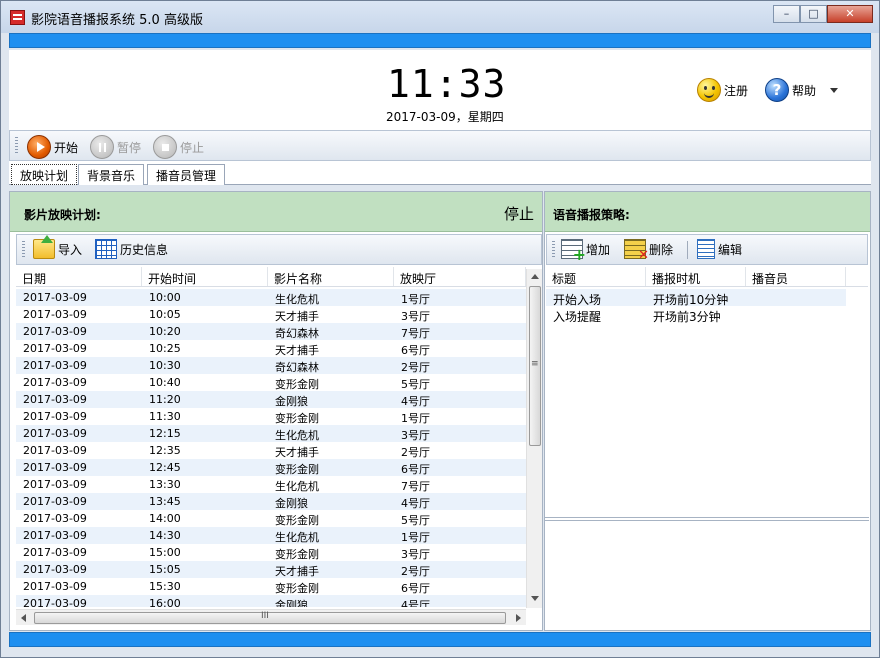 This screenshot has width=880, height=658. What do you see at coordinates (796, 314) in the screenshot?
I see `cell-announcer` at bounding box center [796, 314].